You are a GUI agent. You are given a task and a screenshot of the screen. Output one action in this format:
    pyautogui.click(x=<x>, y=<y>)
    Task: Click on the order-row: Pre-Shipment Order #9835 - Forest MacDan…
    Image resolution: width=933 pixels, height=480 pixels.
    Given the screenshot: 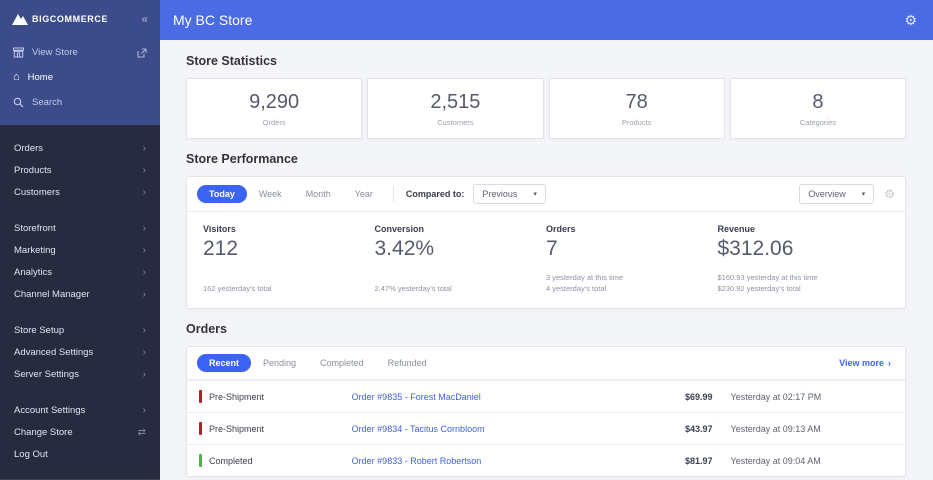 What is the action you would take?
    pyautogui.click(x=546, y=396)
    